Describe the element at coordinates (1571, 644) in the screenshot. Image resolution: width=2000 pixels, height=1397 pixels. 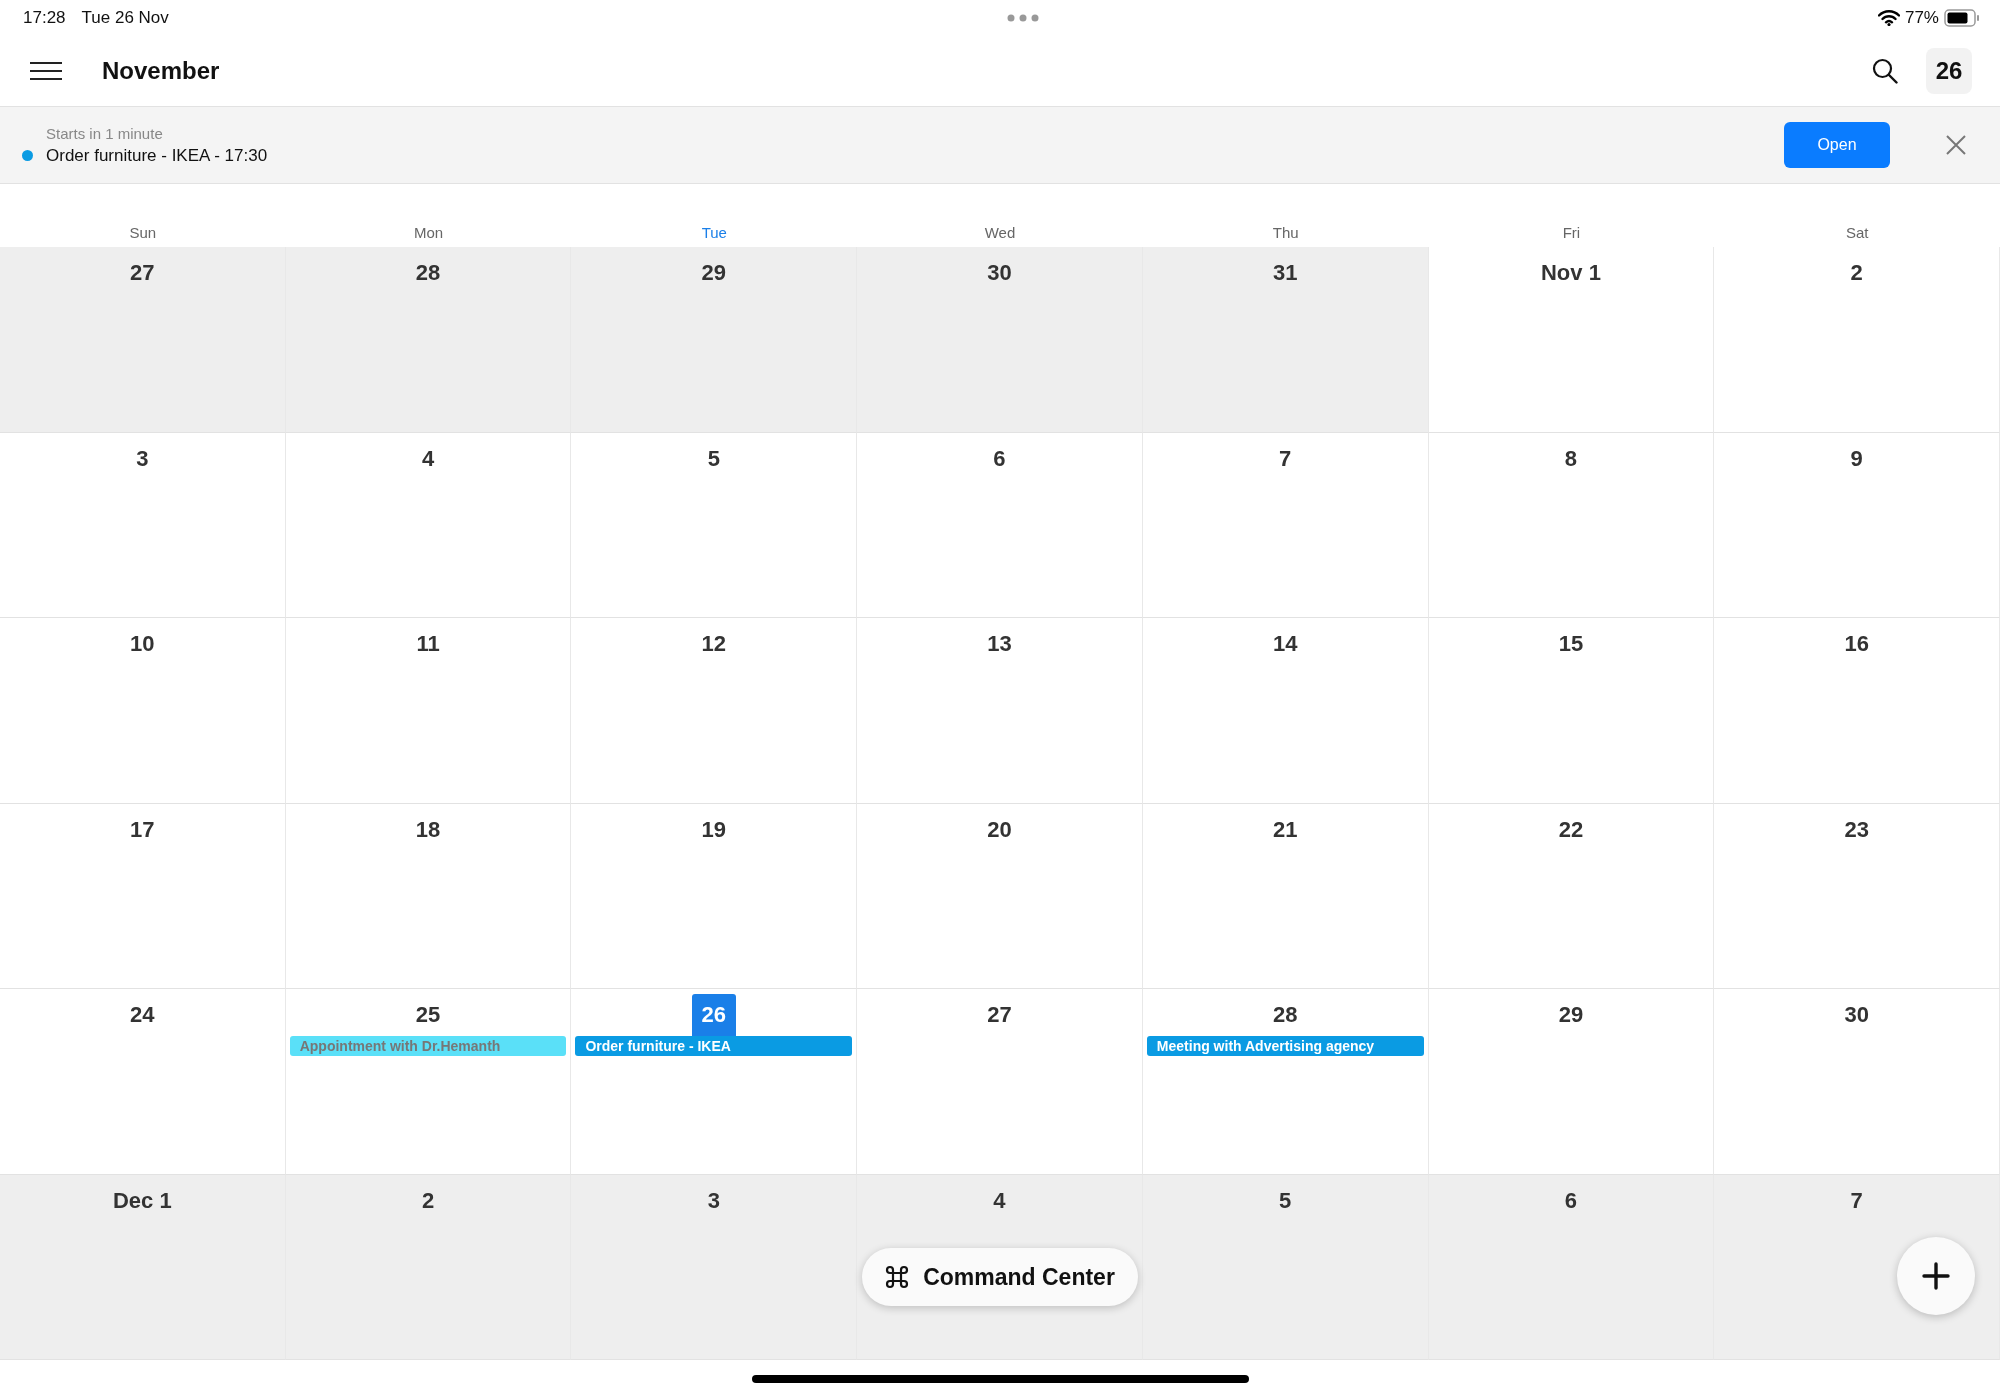
I see `day-number: 15` at that location.